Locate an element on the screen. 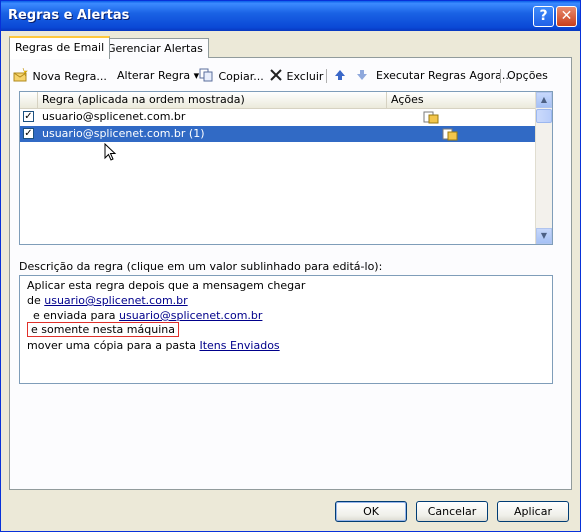 Image resolution: width=581 pixels, height=532 pixels. table-row: ✓ usuario@splicenet.com.br is located at coordinates (278, 117).